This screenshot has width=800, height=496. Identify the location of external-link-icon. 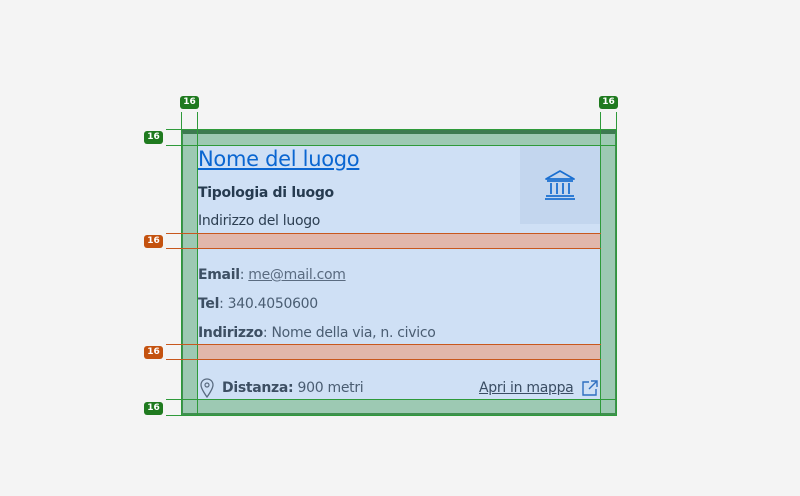
(590, 388).